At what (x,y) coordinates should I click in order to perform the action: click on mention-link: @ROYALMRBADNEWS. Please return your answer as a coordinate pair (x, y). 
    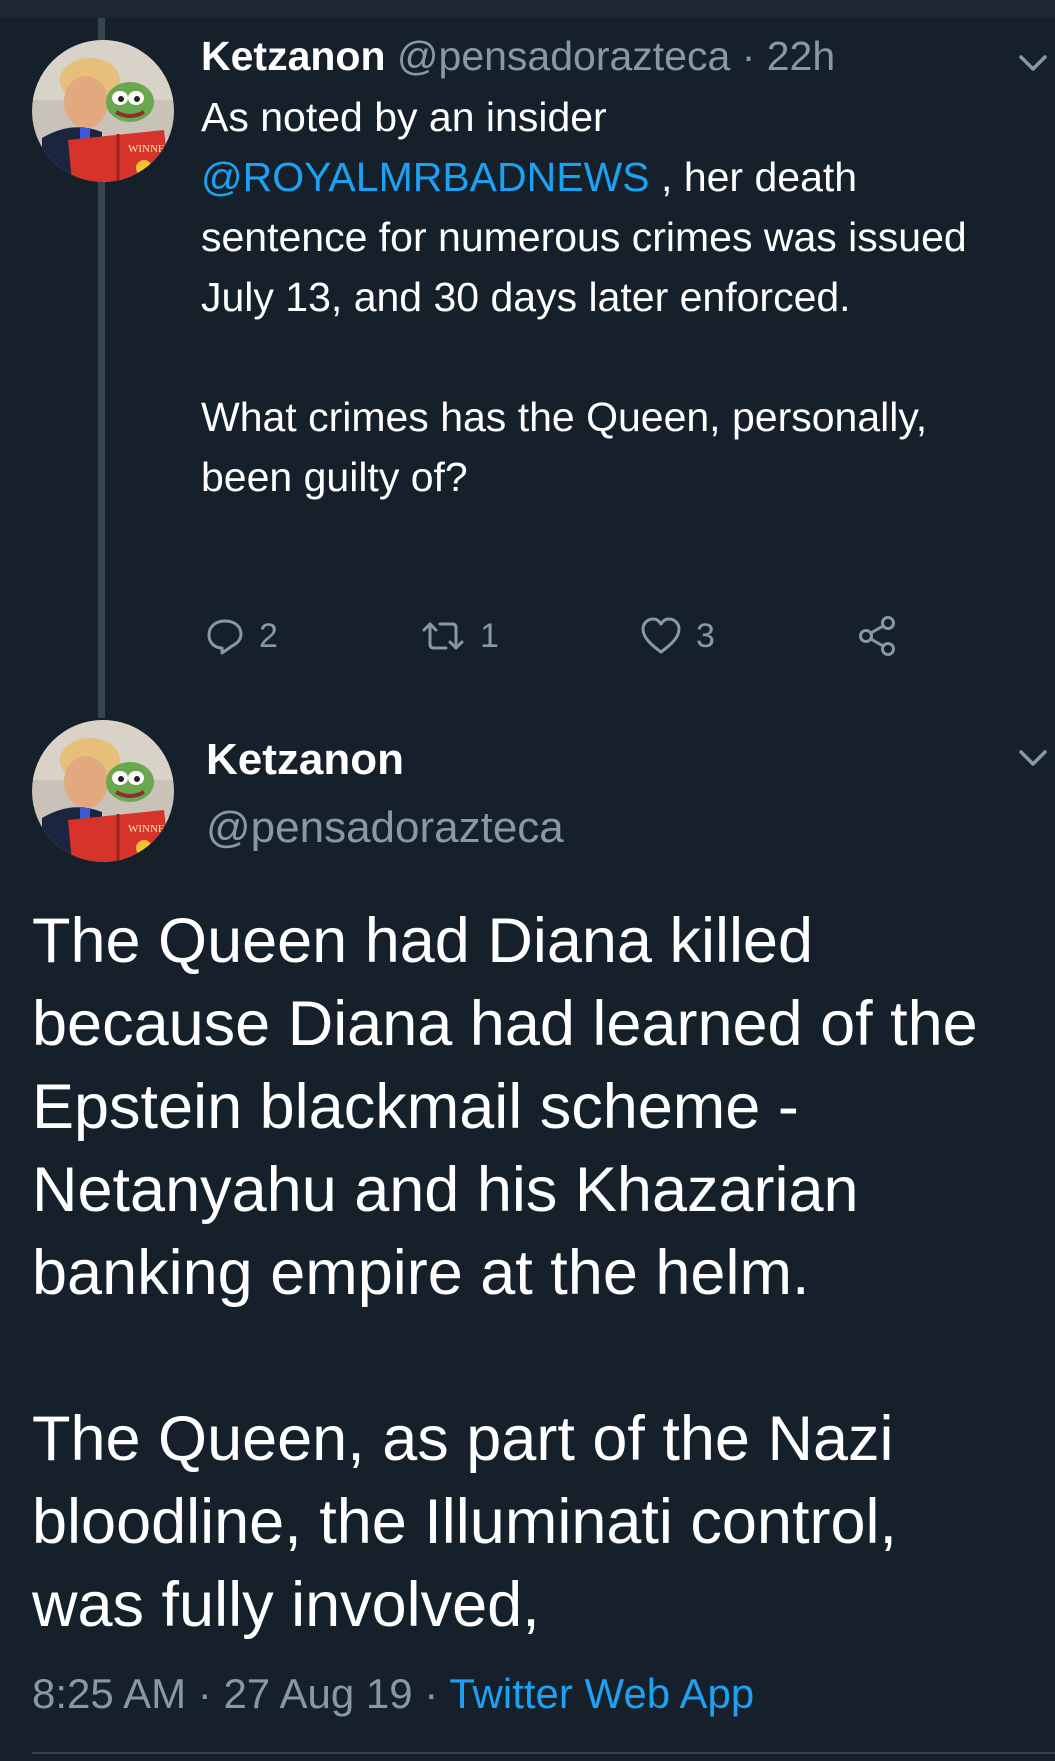
    Looking at the image, I should click on (425, 177).